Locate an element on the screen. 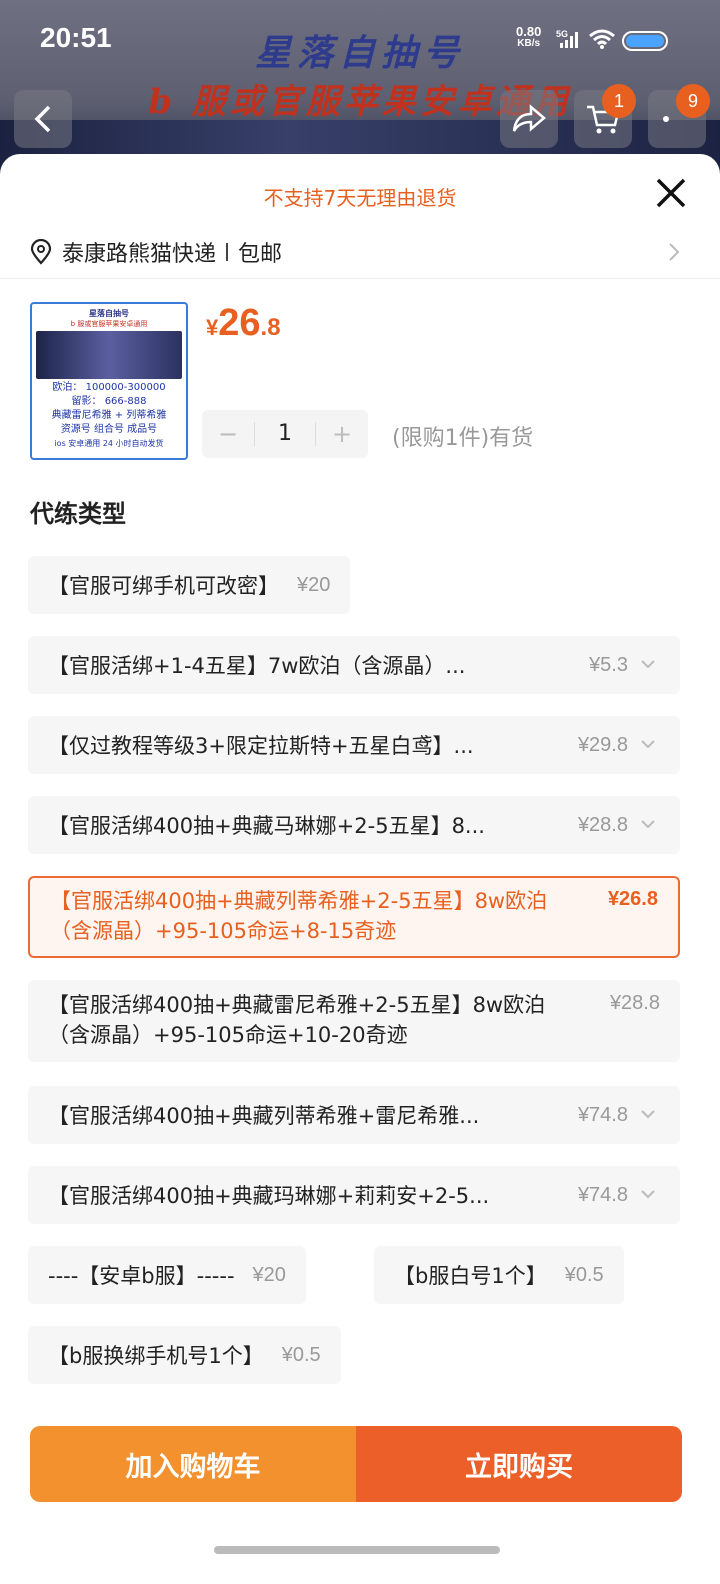 The height and width of the screenshot is (1584, 720). delivery-address-row: 泰康路熊猫快递 包邮 is located at coordinates (360, 252).